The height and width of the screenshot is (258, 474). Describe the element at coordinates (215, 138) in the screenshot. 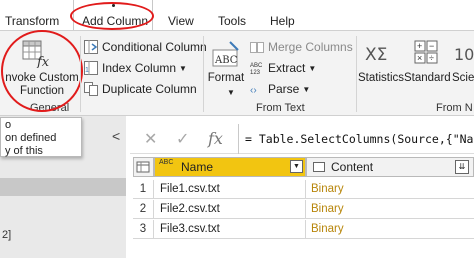

I see `fx-icon: fx` at that location.